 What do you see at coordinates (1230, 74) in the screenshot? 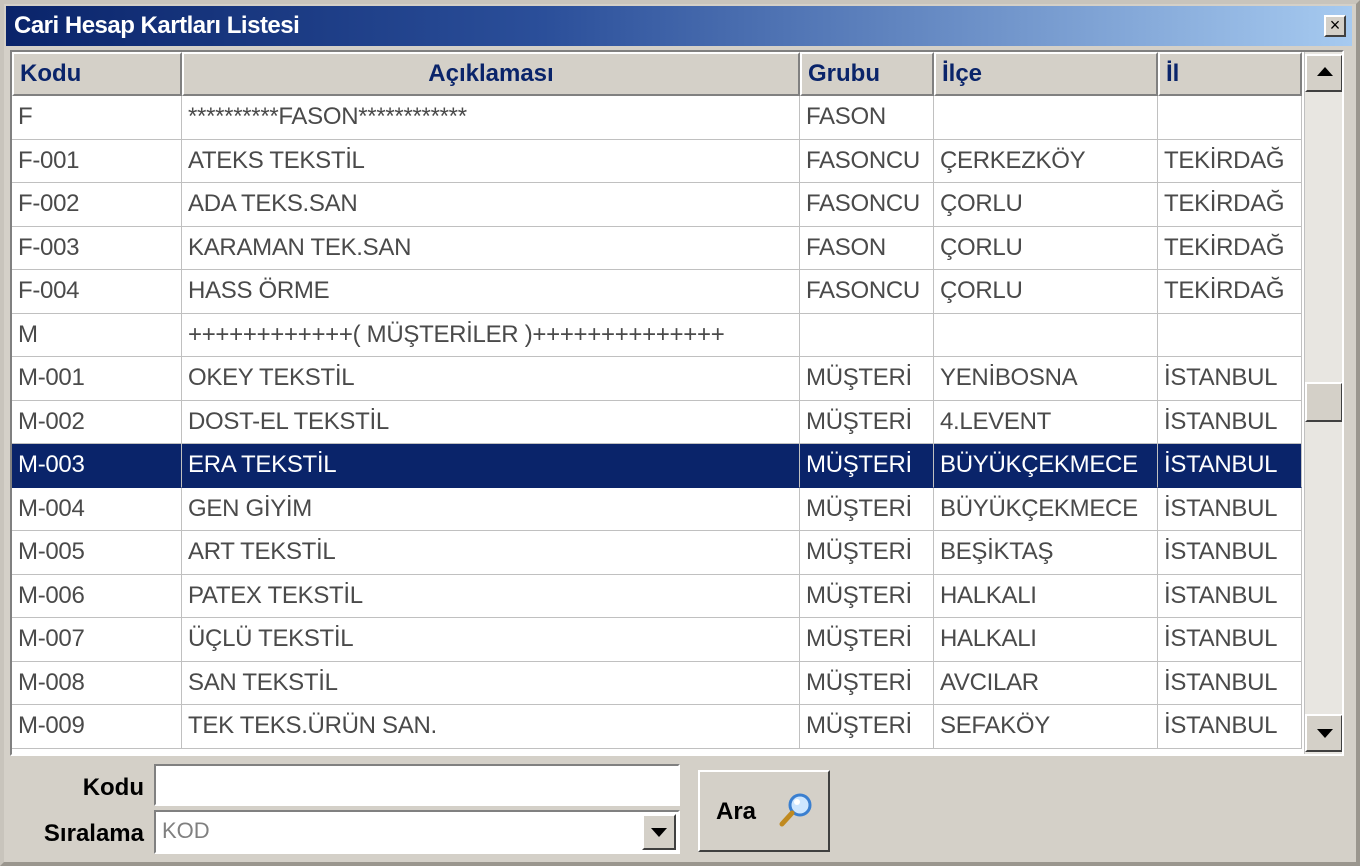
I see `column-header-il: İl` at bounding box center [1230, 74].